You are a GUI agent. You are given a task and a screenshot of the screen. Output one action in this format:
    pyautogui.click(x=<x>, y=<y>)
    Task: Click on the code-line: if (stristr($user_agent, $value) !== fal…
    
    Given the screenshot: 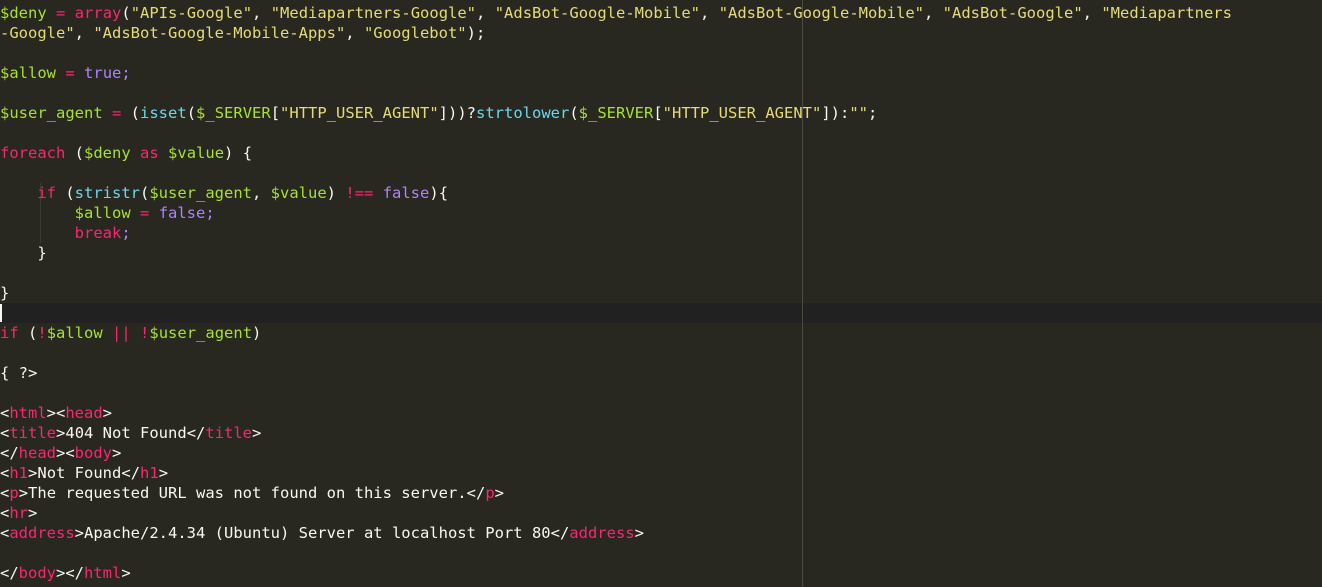 What is the action you would take?
    pyautogui.click(x=661, y=193)
    